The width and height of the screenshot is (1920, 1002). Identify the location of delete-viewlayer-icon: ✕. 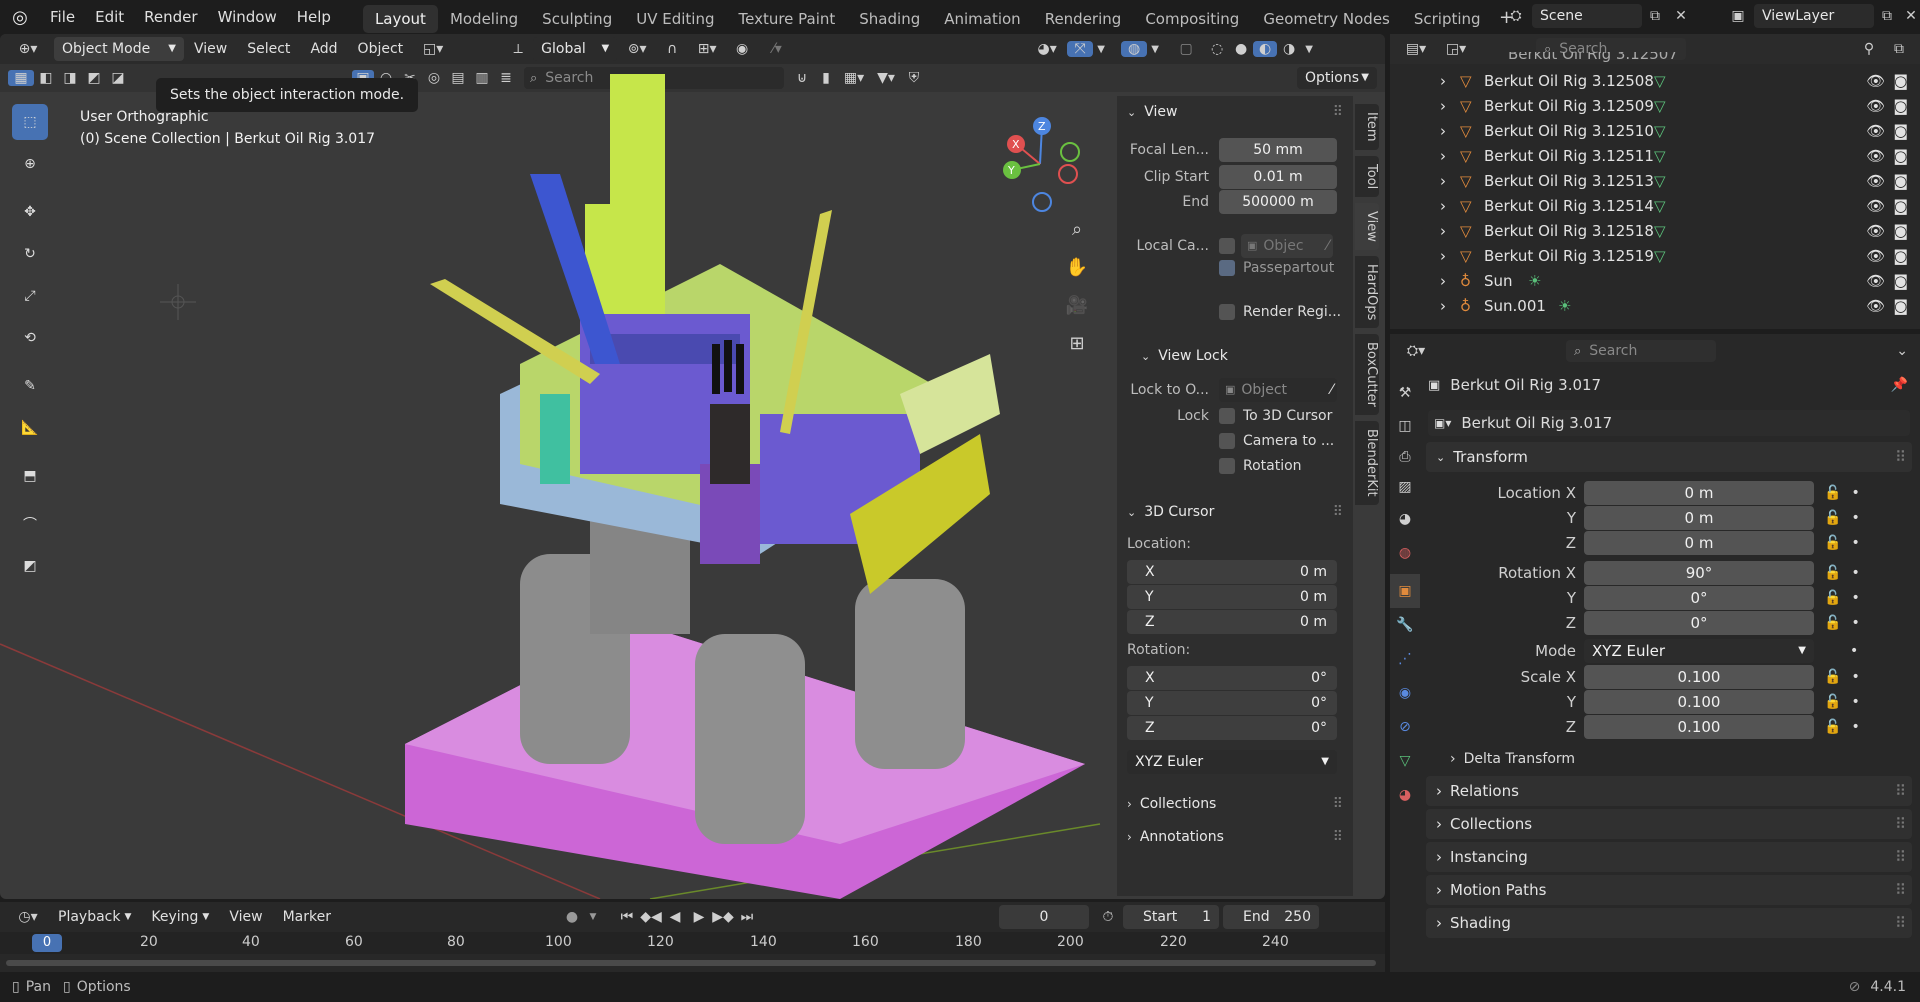
(1910, 16).